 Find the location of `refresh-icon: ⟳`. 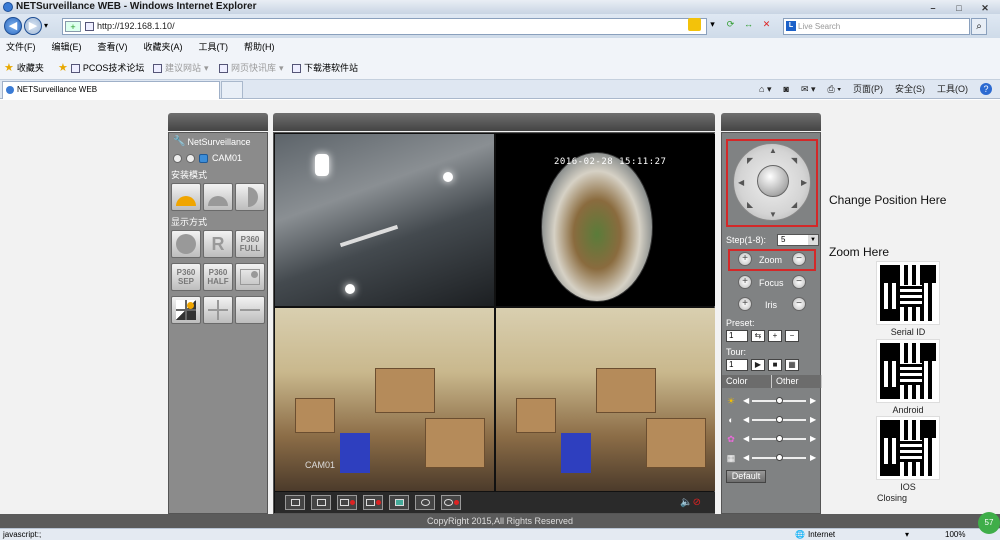

refresh-icon: ⟳ is located at coordinates (730, 24).